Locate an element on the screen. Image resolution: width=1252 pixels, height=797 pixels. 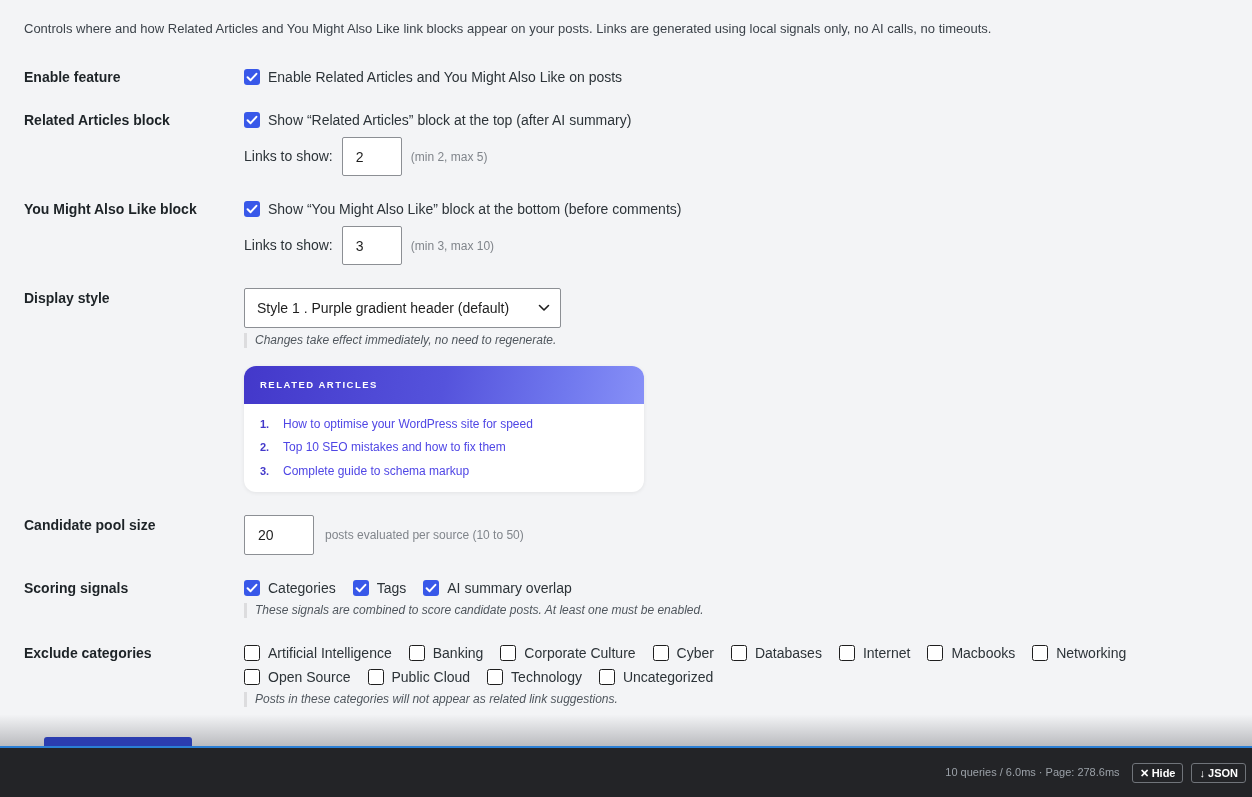
setting-label: Exclude categories is located at coordinates (88, 653).